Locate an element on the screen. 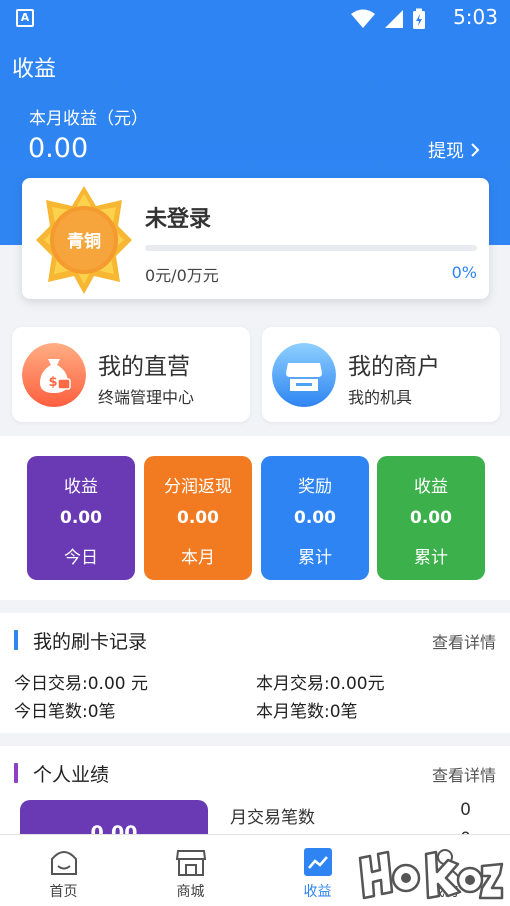  stat-box: 收益 0.00 今日 is located at coordinates (81, 518).